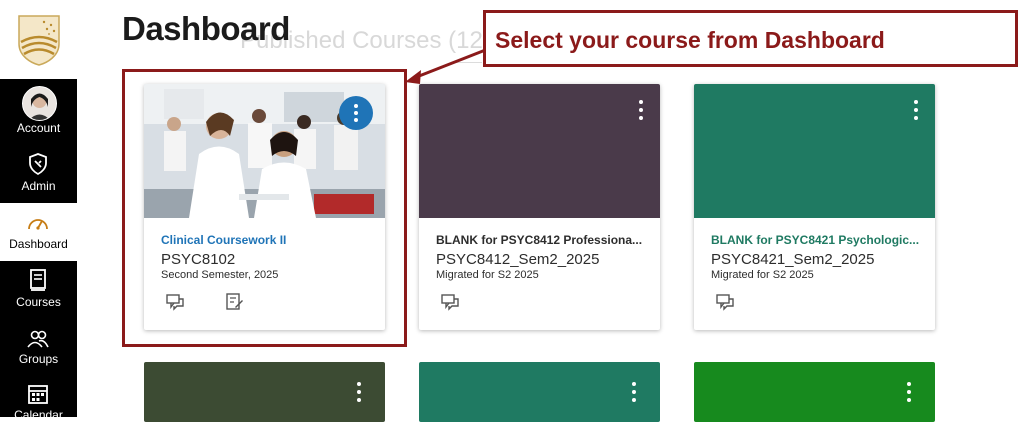 This screenshot has height=436, width=1024. I want to click on logo-area, so click(38, 39).